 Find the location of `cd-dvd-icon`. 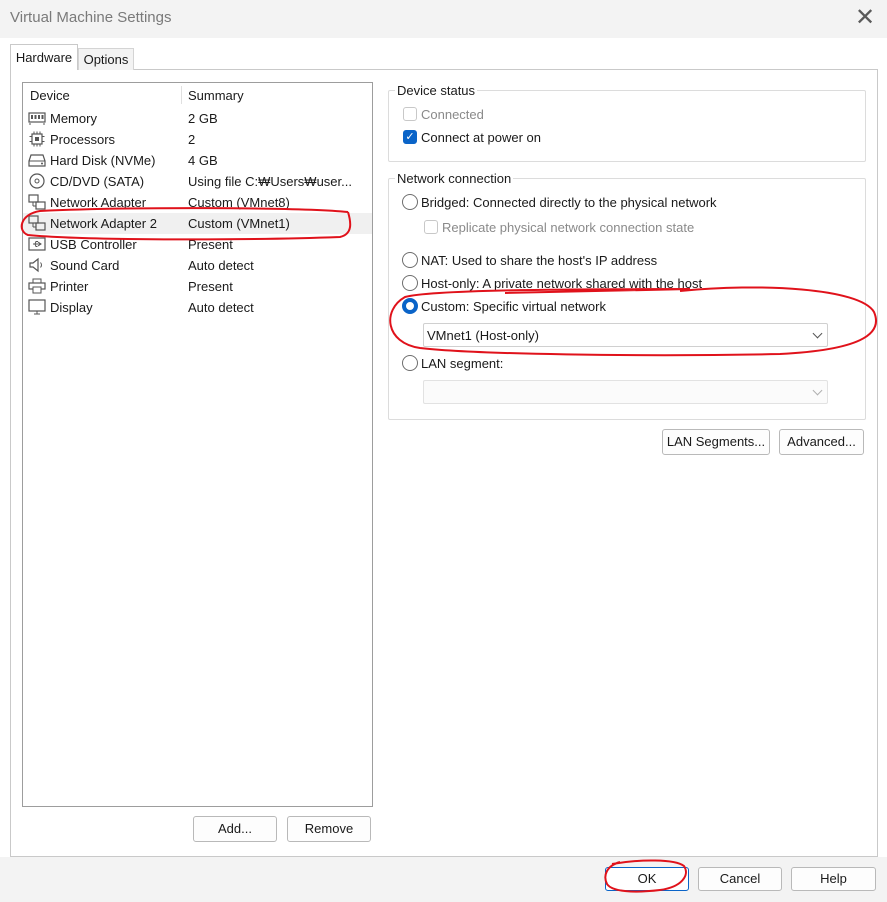

cd-dvd-icon is located at coordinates (37, 181).